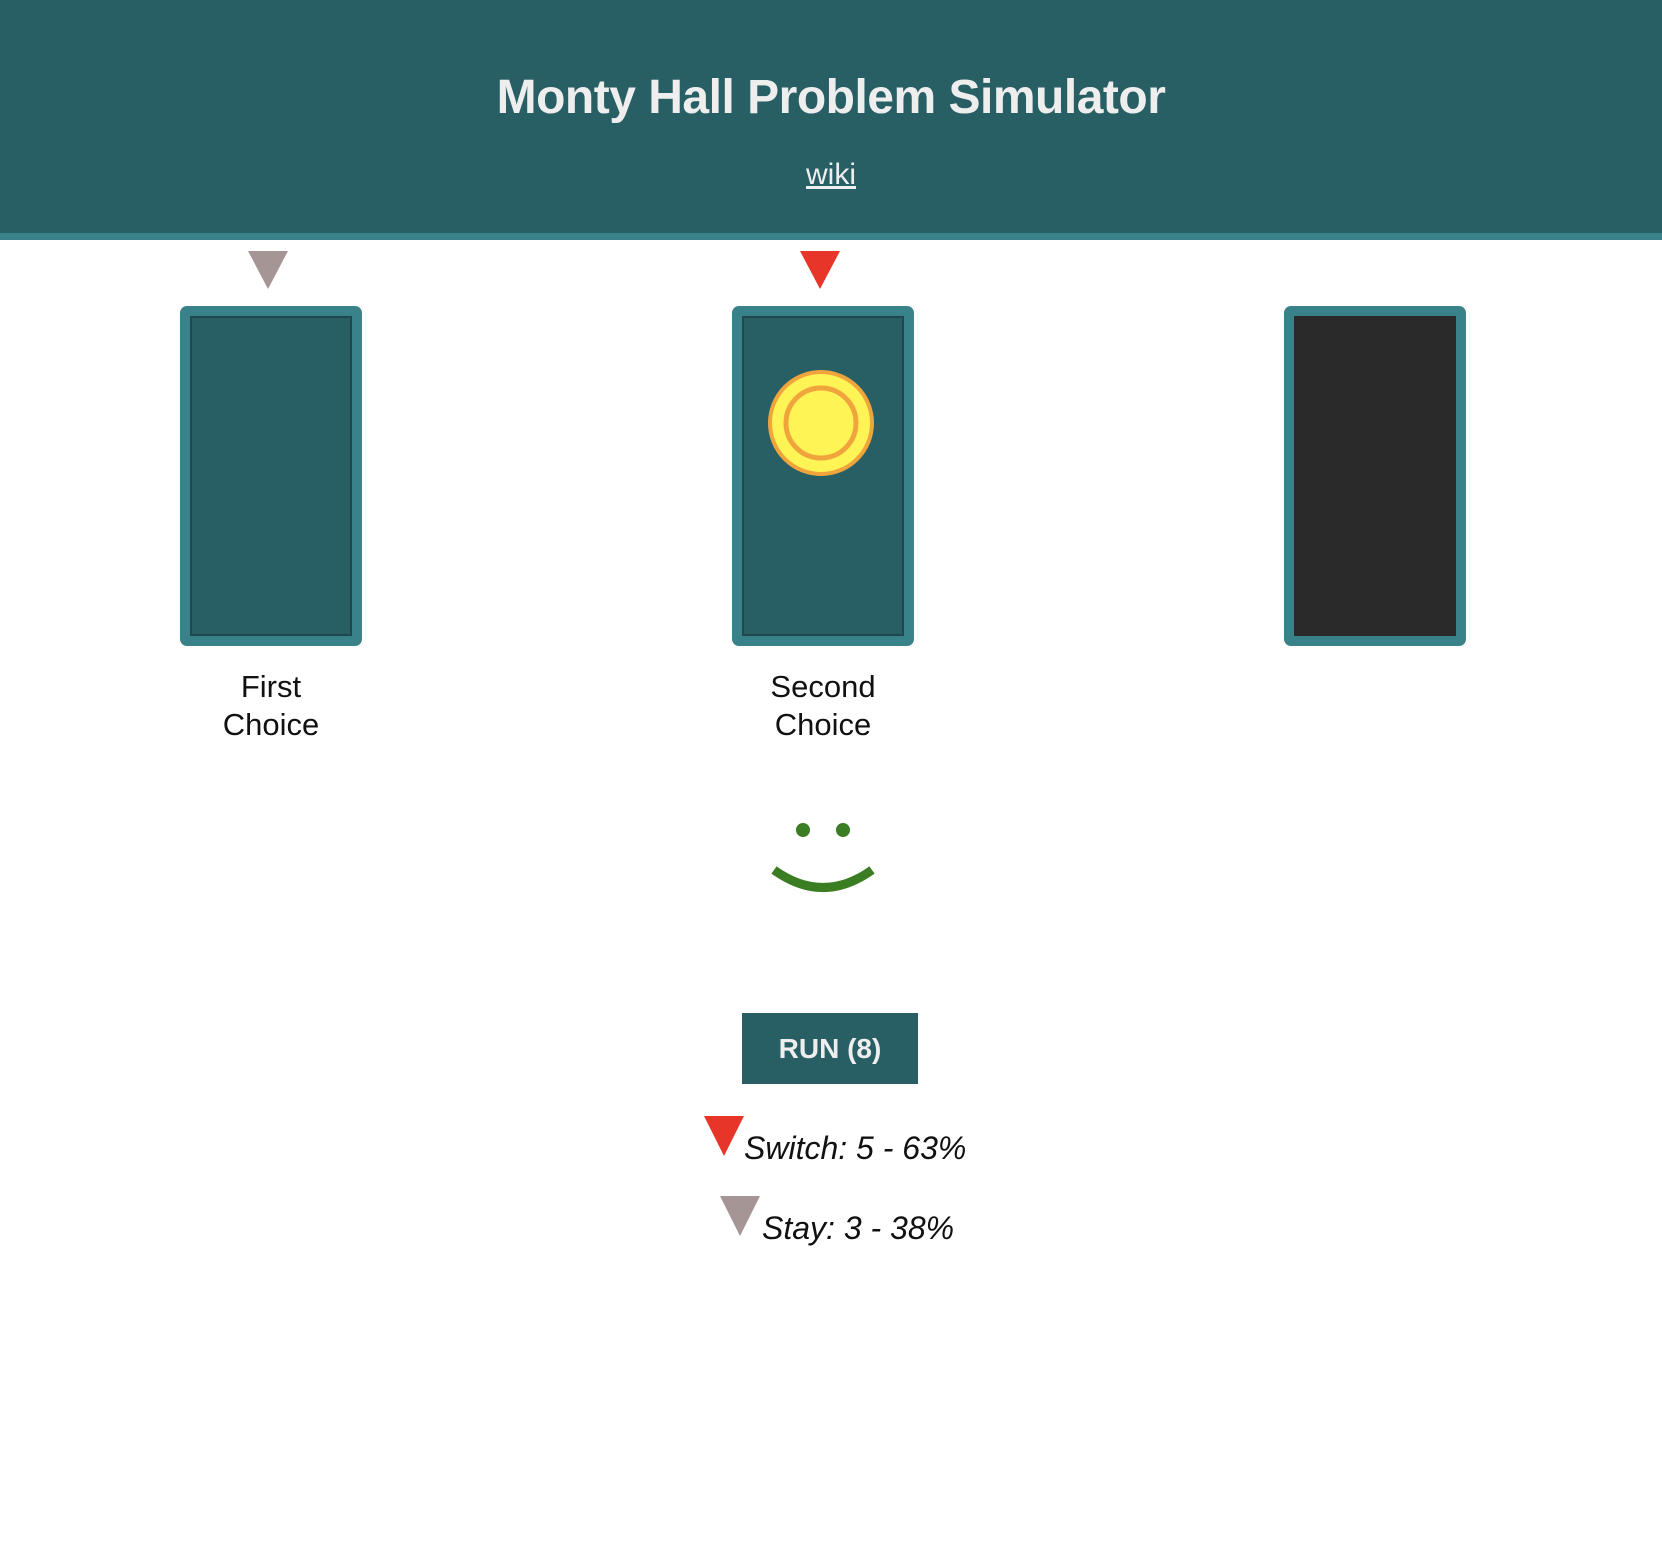  I want to click on door-2-label-line1: Second, so click(823, 686).